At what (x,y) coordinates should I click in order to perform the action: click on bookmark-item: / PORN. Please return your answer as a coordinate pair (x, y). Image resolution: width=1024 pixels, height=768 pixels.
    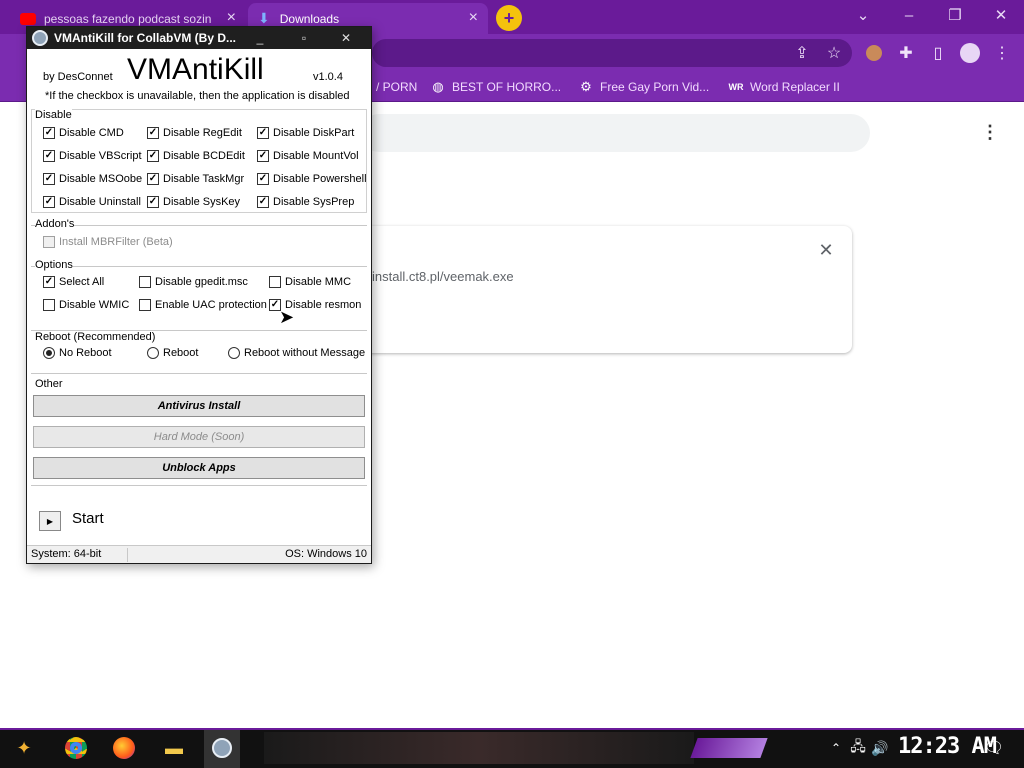
    Looking at the image, I should click on (396, 87).